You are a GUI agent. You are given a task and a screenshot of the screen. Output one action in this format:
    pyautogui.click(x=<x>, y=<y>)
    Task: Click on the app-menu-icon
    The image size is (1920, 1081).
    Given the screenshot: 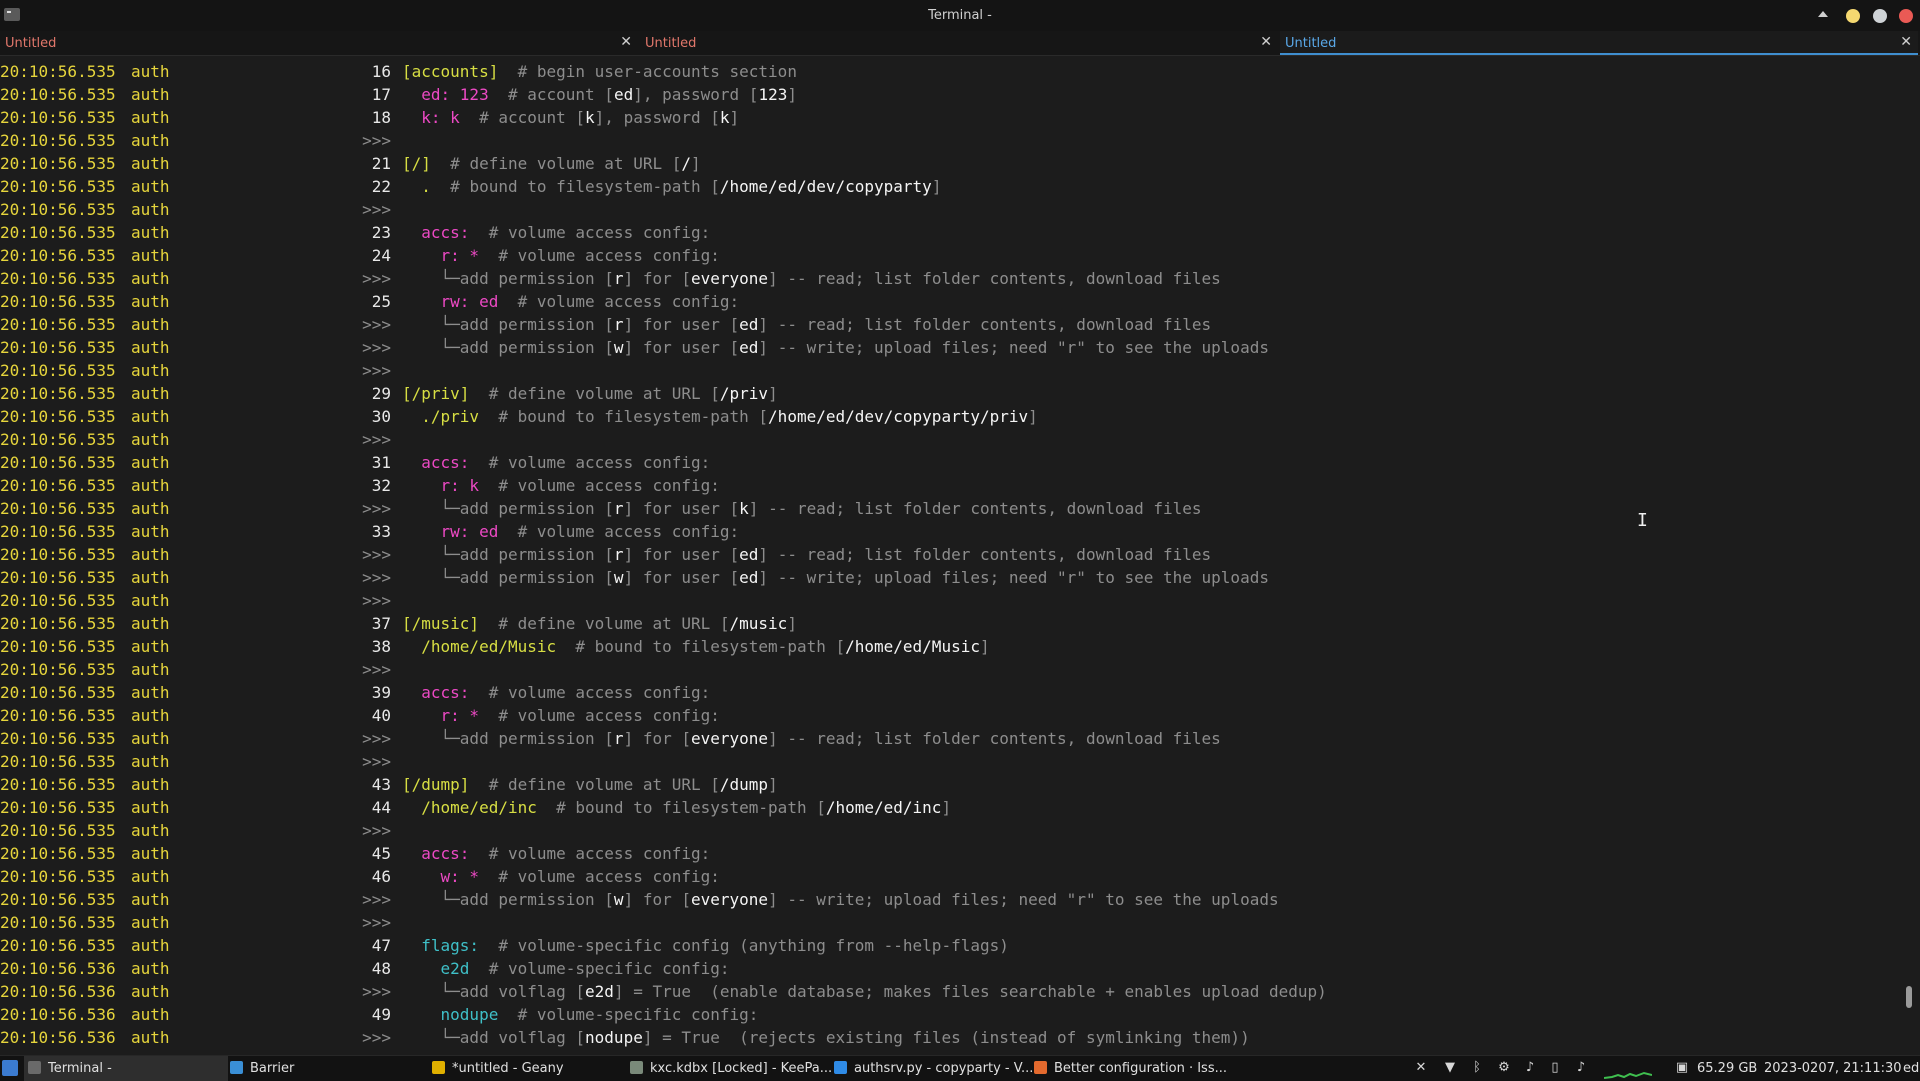 What is the action you would take?
    pyautogui.click(x=10, y=1068)
    